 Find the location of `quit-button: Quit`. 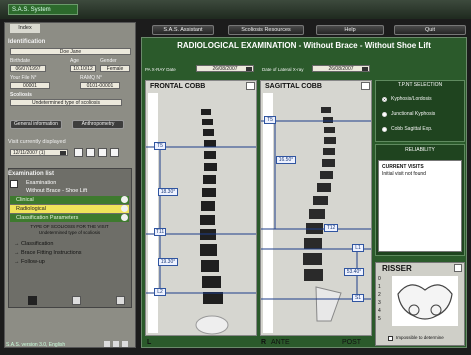

quit-button: Quit is located at coordinates (430, 30).